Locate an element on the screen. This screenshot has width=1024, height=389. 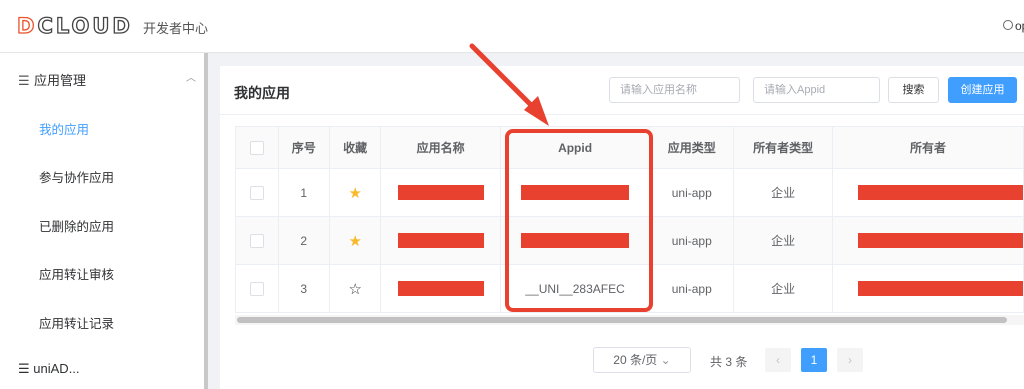
column-header: 应用名称 is located at coordinates (440, 147).